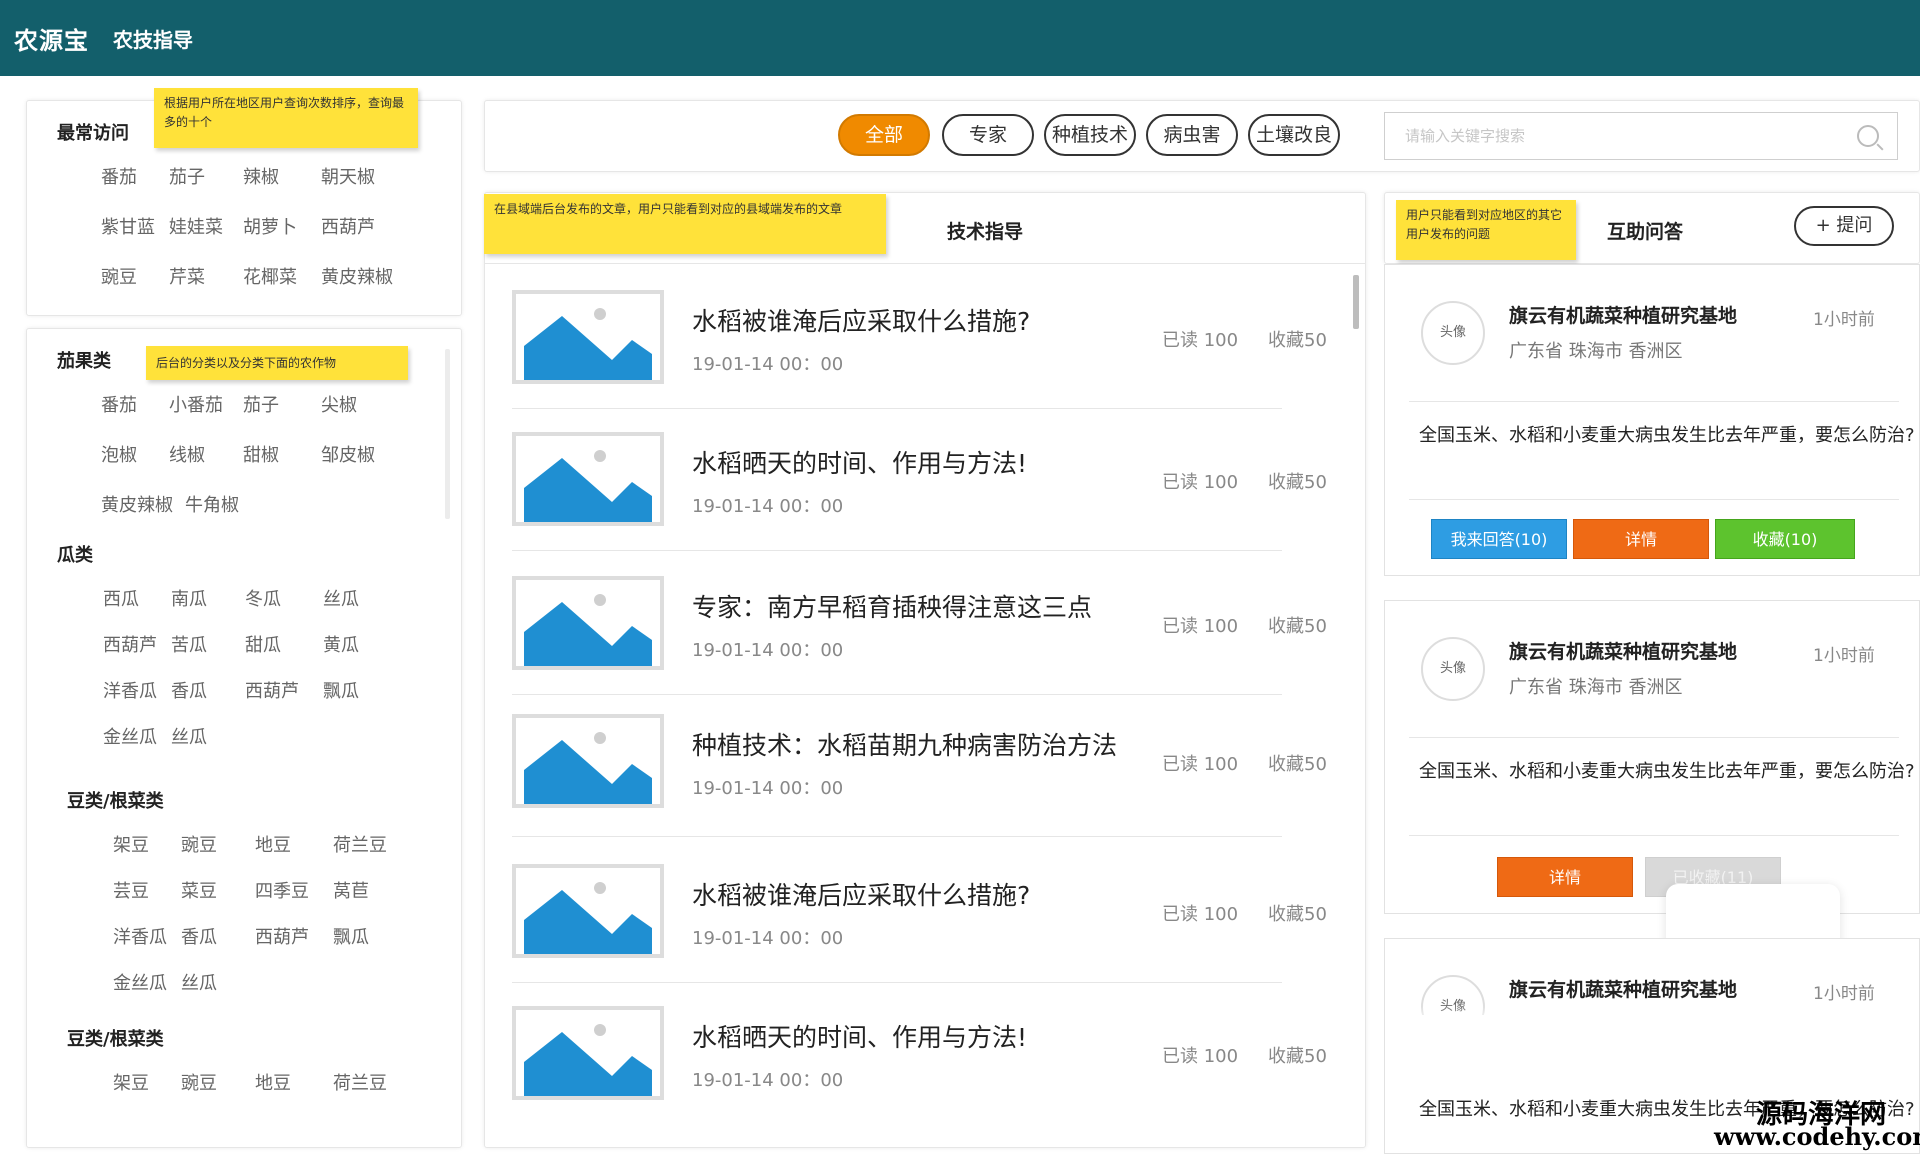 This screenshot has height=1154, width=1920. I want to click on crop-item: 黄瓜, so click(368, 654).